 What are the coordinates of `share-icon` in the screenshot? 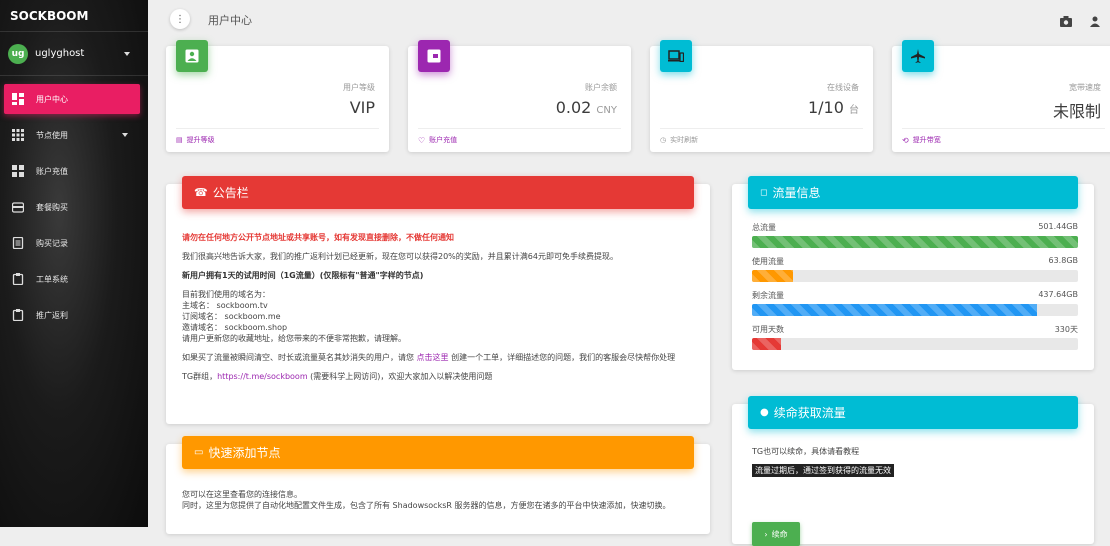 It's located at (18, 315).